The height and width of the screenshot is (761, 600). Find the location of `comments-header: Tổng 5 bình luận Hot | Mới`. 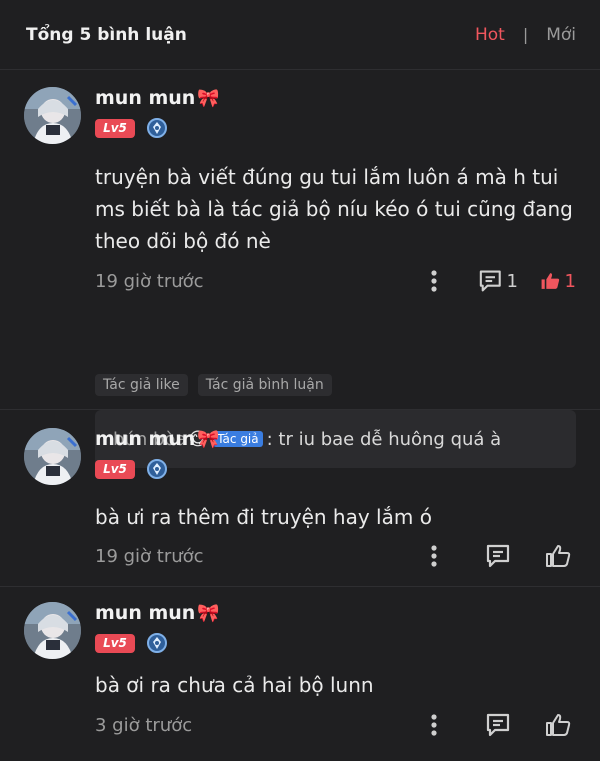

comments-header: Tổng 5 bình luận Hot | Mới is located at coordinates (300, 35).